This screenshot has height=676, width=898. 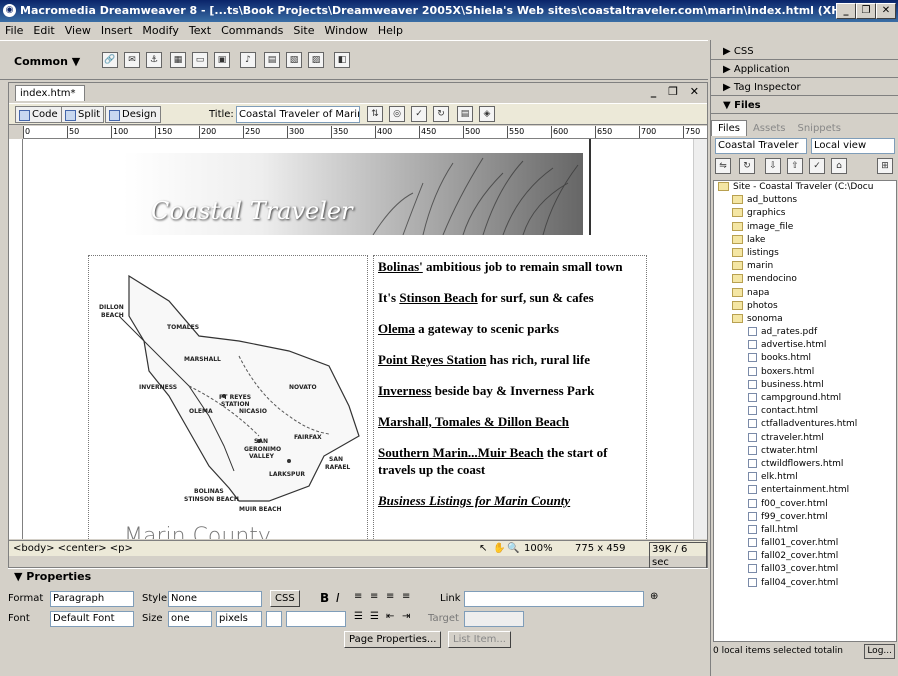 I want to click on file-item: ctwater.html, so click(x=805, y=451).